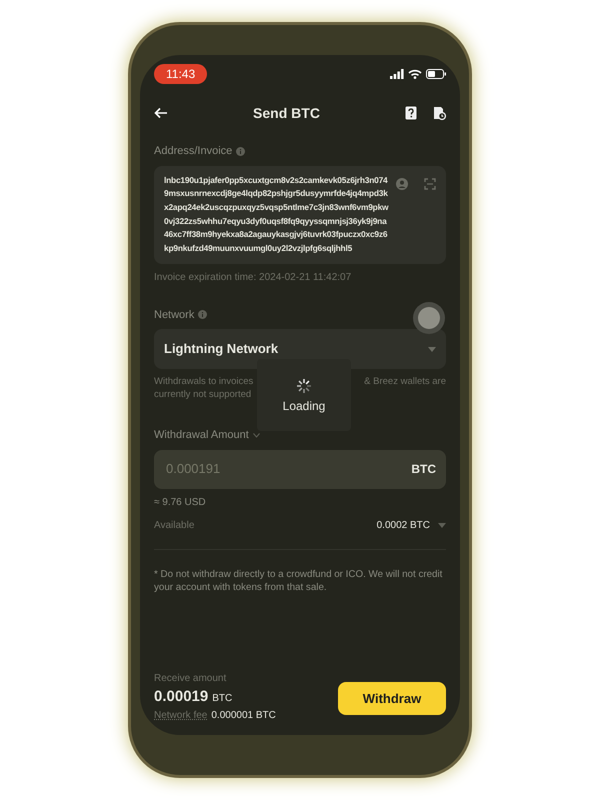 Image resolution: width=600 pixels, height=800 pixels. Describe the element at coordinates (300, 215) in the screenshot. I see `address-field: lnbc190u1pjafer0pp5xcuxtgcm8v2s2camkevk05z6jrh3n0749msxusnrnexcdj8ge4lqdp82pshjgr5dusyymrfde4jq4mpd3kx2apq24ek2uscqzpuxqyz5vqsp5ntlme7c3jn83wnf6vm9pkw0vj322zs5whhu7eqyu3dyf0uqsf8fq9qyyssqmnjsj36yk9j9na46xc7ff38m9hyekxa8a2agauykasgjvj6tuvrk03fpuczx0xc9z6kp9nkufzd49muunxvuumgl0uy2l2vzjlpfg6sqljhhl5` at that location.